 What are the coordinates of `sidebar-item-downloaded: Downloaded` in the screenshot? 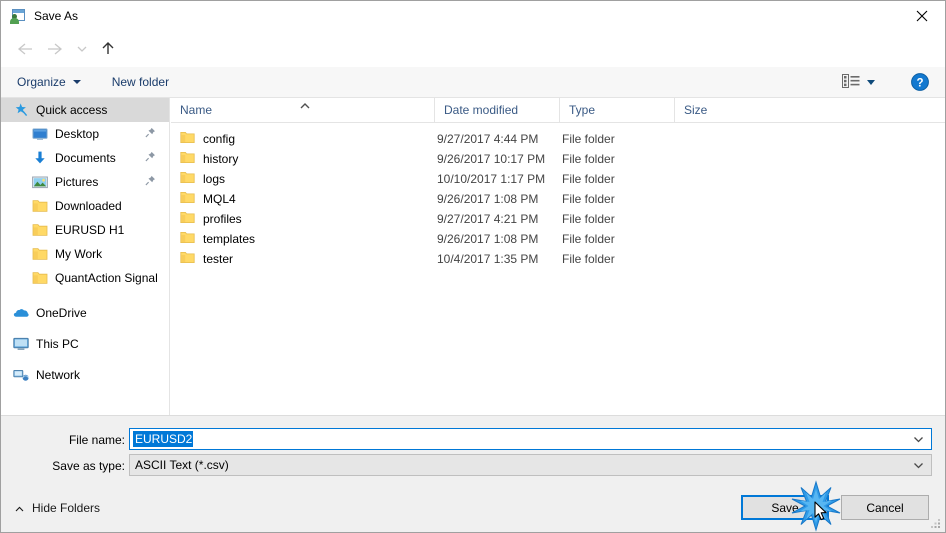 It's located at (85, 206).